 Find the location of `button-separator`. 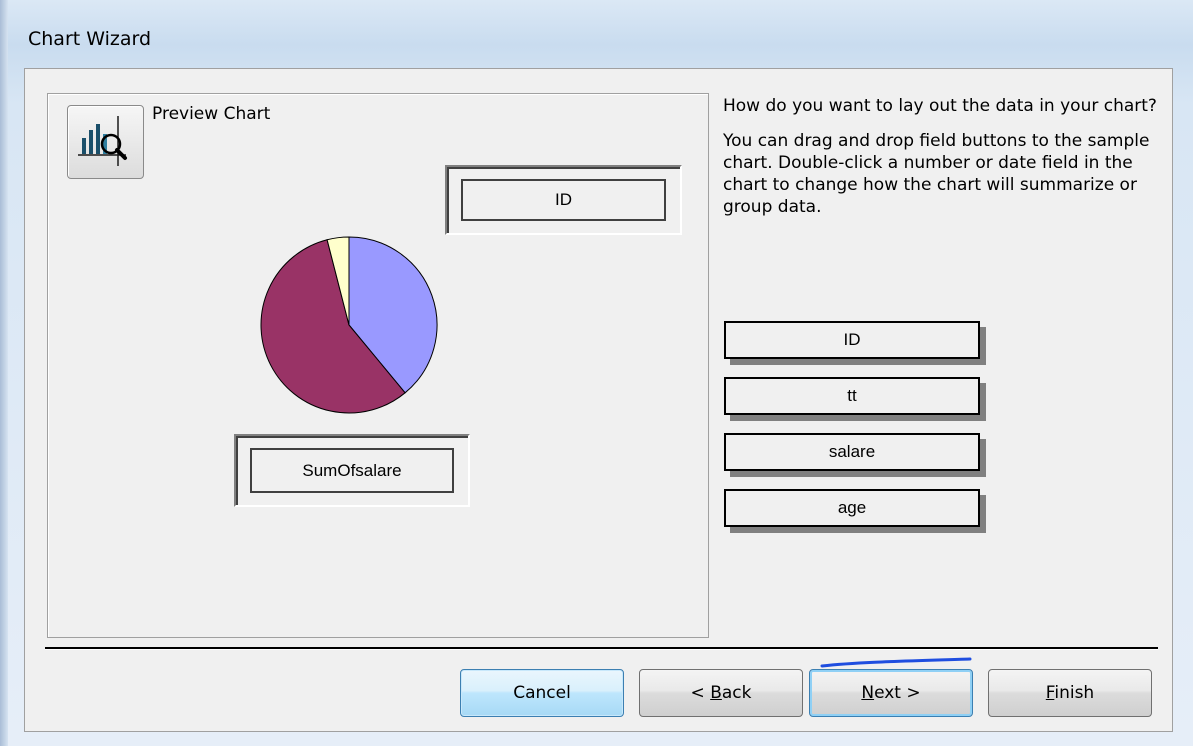

button-separator is located at coordinates (601, 648).